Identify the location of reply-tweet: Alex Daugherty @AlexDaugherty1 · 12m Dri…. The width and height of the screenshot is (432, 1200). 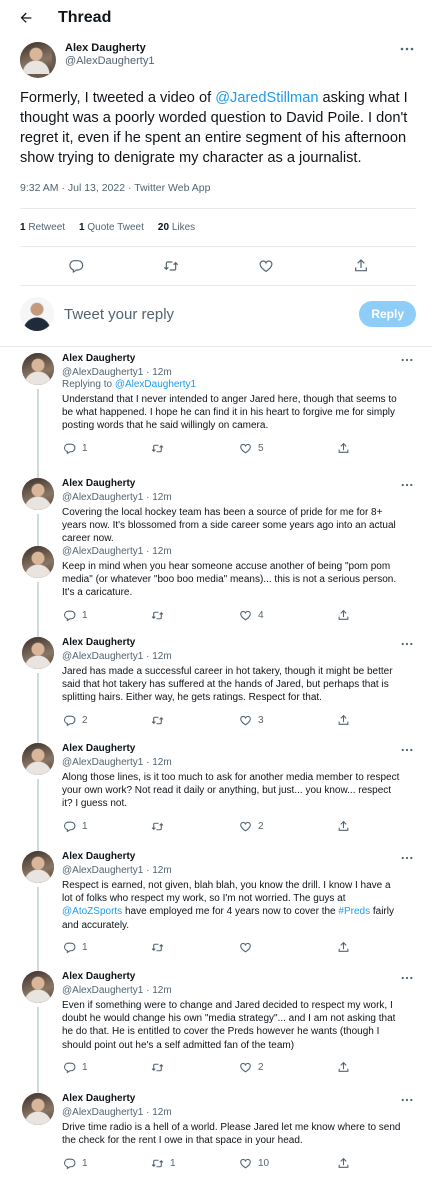
(216, 1129).